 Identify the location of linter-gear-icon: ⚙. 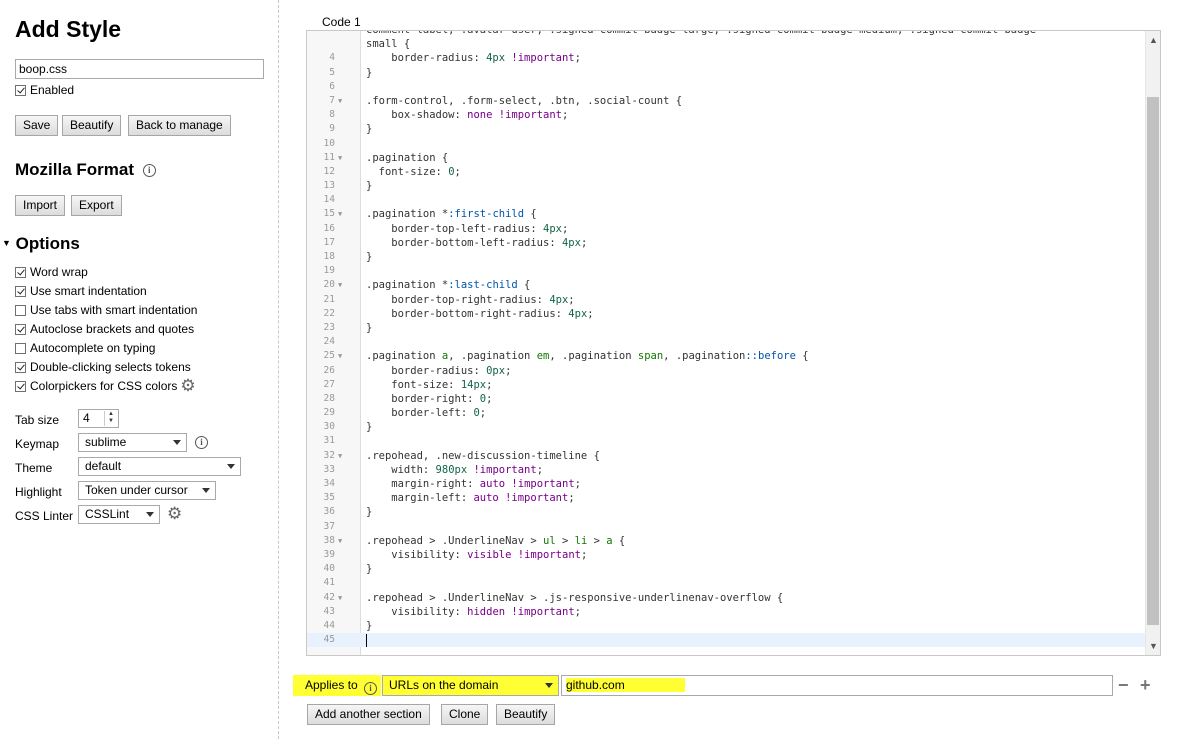
(174, 513).